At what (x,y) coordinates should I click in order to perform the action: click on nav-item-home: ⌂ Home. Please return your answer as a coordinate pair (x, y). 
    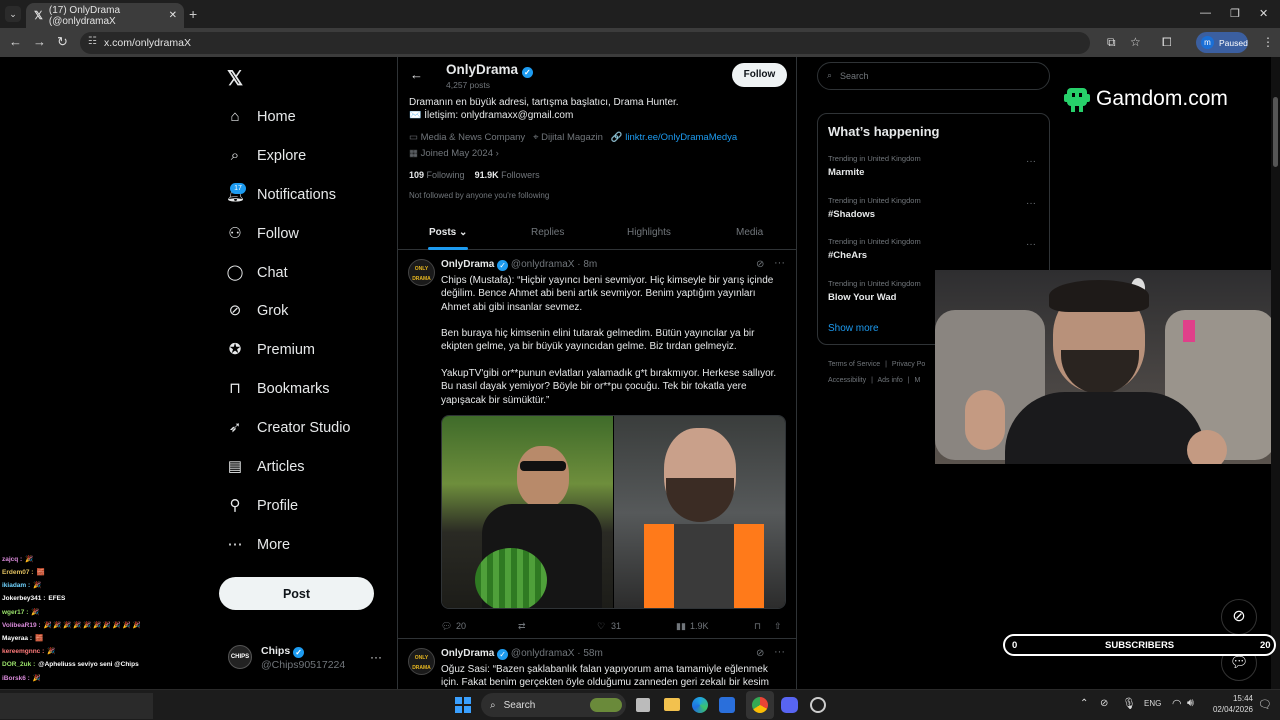
    Looking at the image, I should click on (260, 117).